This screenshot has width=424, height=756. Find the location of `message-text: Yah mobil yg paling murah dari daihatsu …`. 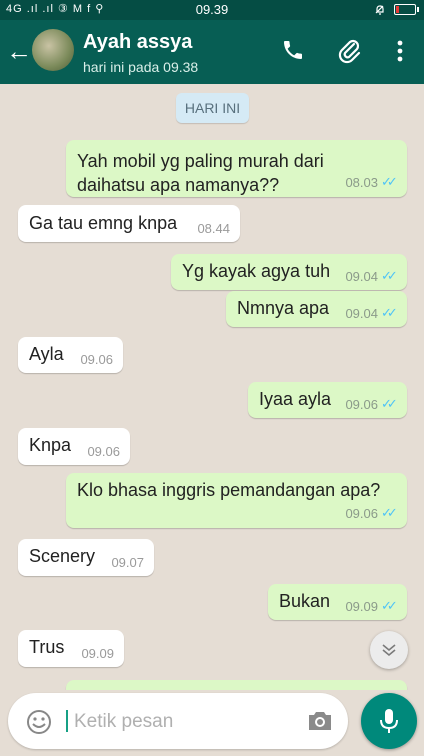

message-text: Yah mobil yg paling murah dari daihatsu … is located at coordinates (200, 173).